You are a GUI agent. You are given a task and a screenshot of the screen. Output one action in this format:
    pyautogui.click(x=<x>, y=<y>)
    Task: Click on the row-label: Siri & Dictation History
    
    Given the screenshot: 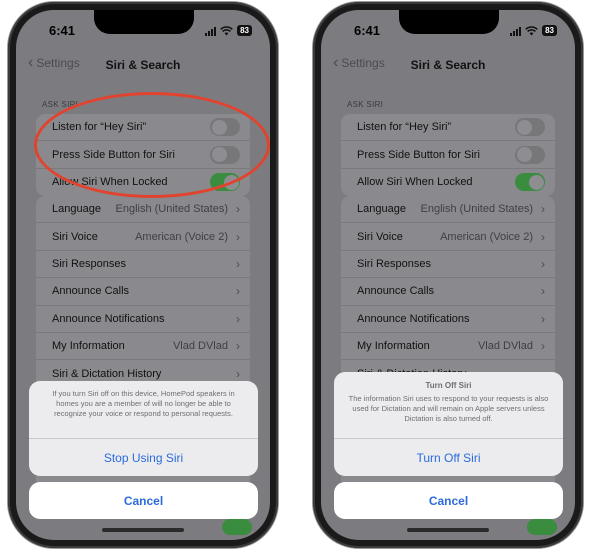 What is the action you would take?
    pyautogui.click(x=107, y=374)
    